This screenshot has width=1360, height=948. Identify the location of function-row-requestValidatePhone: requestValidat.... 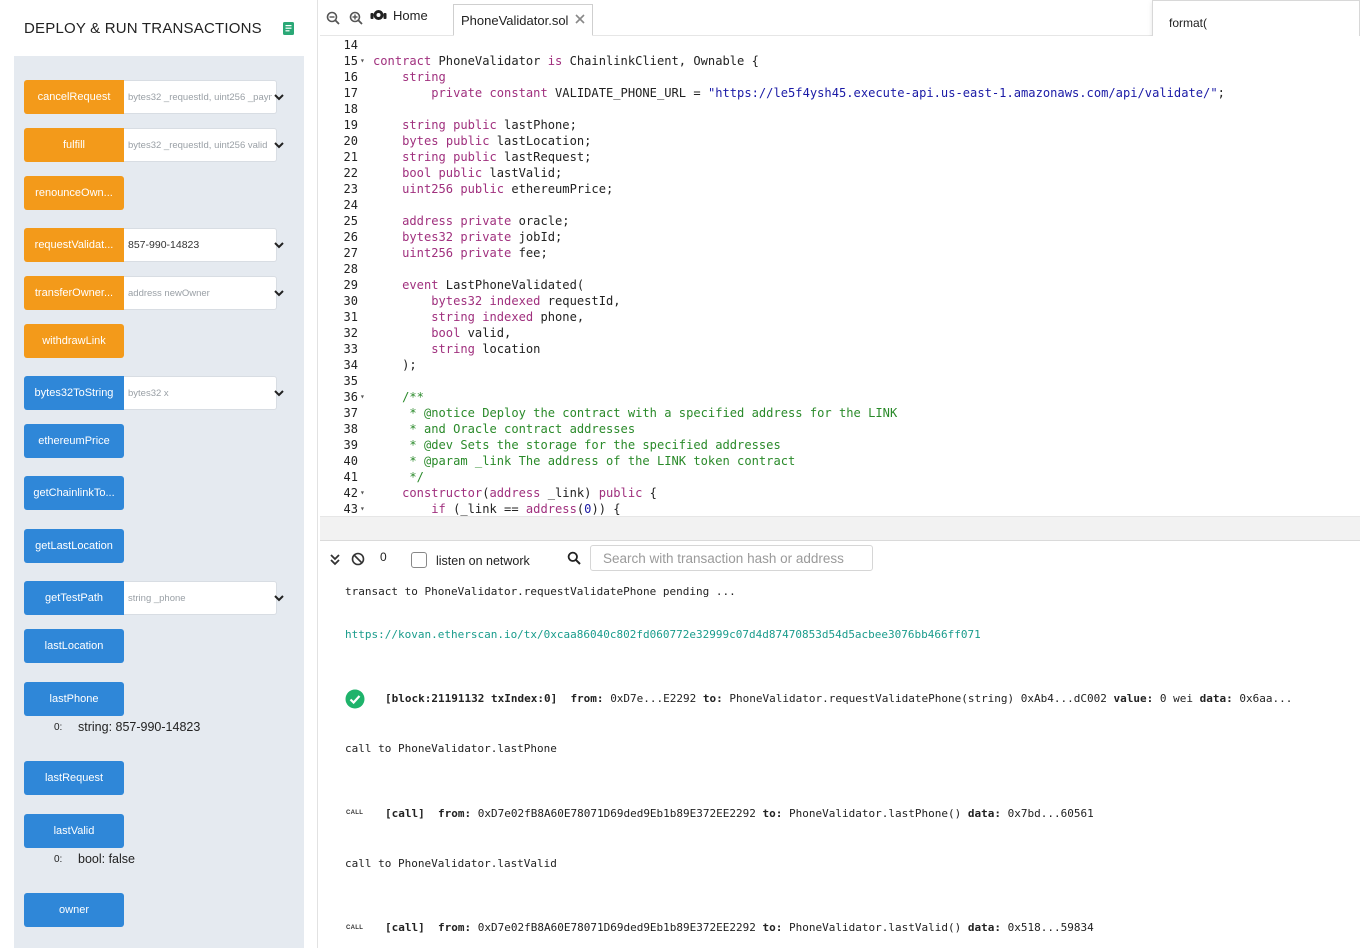
(150, 245).